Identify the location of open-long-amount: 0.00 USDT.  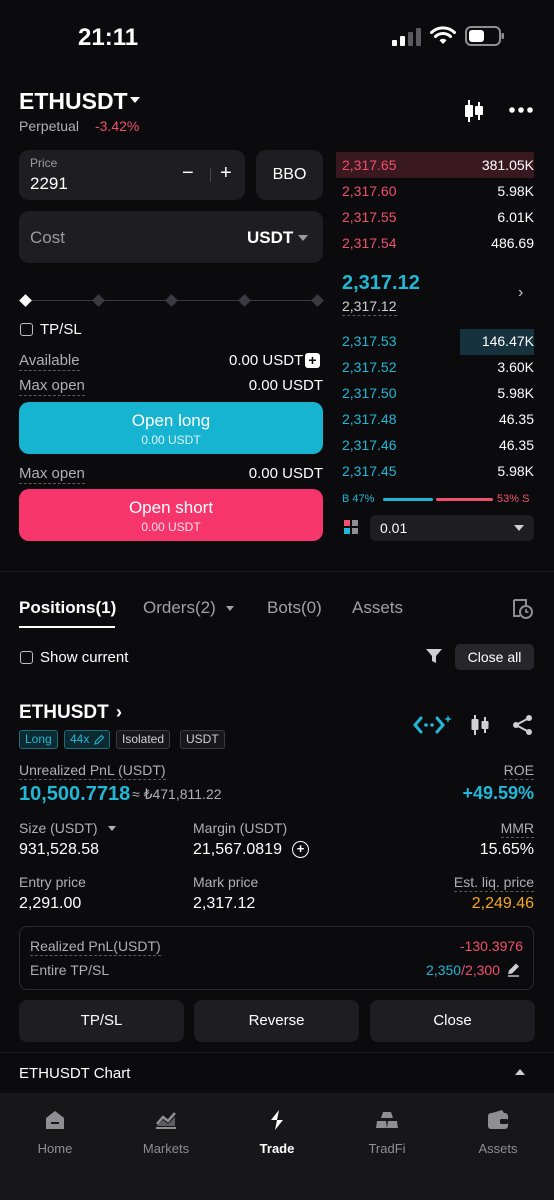
(171, 440).